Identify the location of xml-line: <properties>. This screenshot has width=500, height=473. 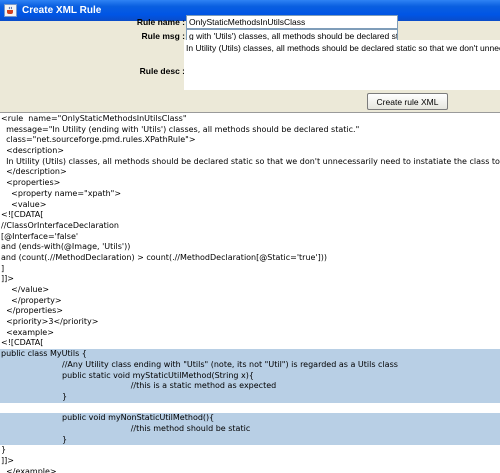
(31, 183).